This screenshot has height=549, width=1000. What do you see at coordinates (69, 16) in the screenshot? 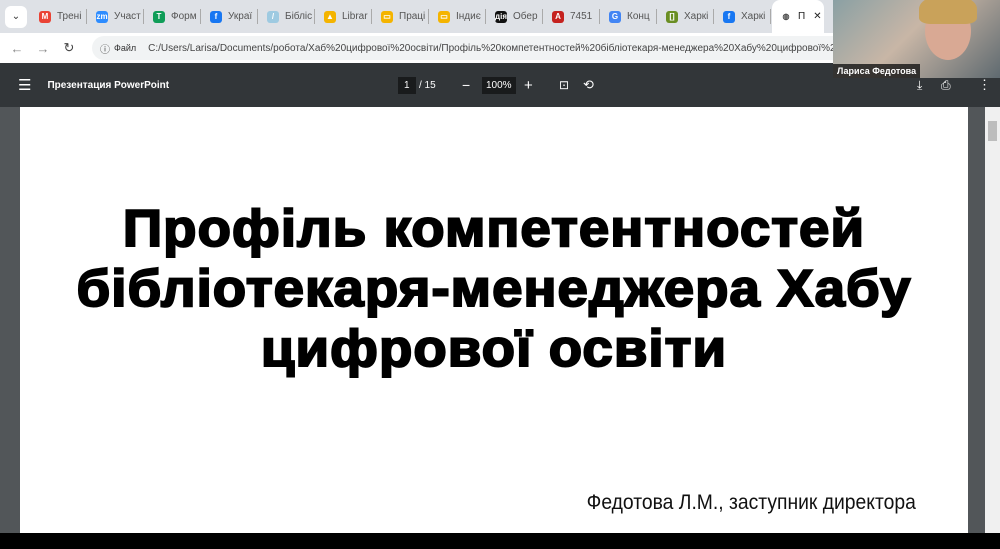
I see `tab-label: Тренi` at bounding box center [69, 16].